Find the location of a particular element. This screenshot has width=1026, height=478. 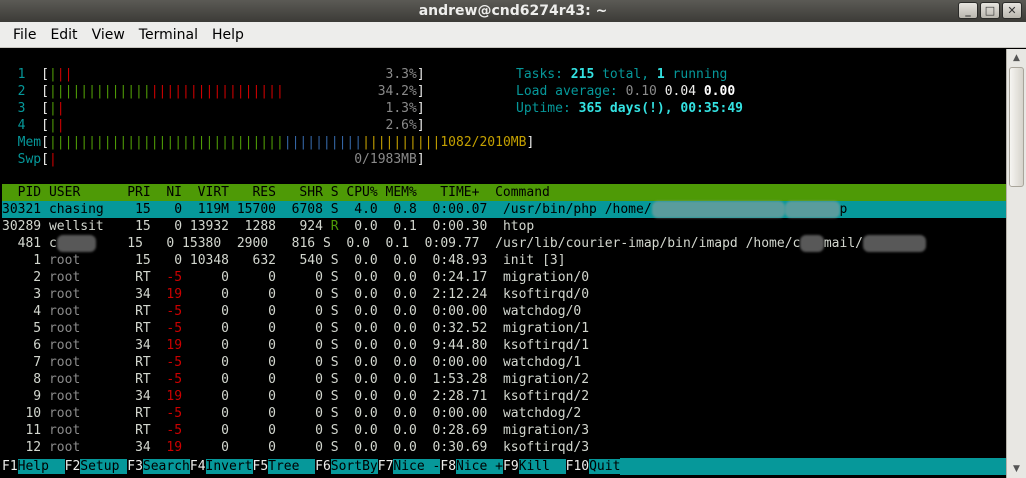

tasks-summary: Tasks: 215 total, 1 running is located at coordinates (622, 74).